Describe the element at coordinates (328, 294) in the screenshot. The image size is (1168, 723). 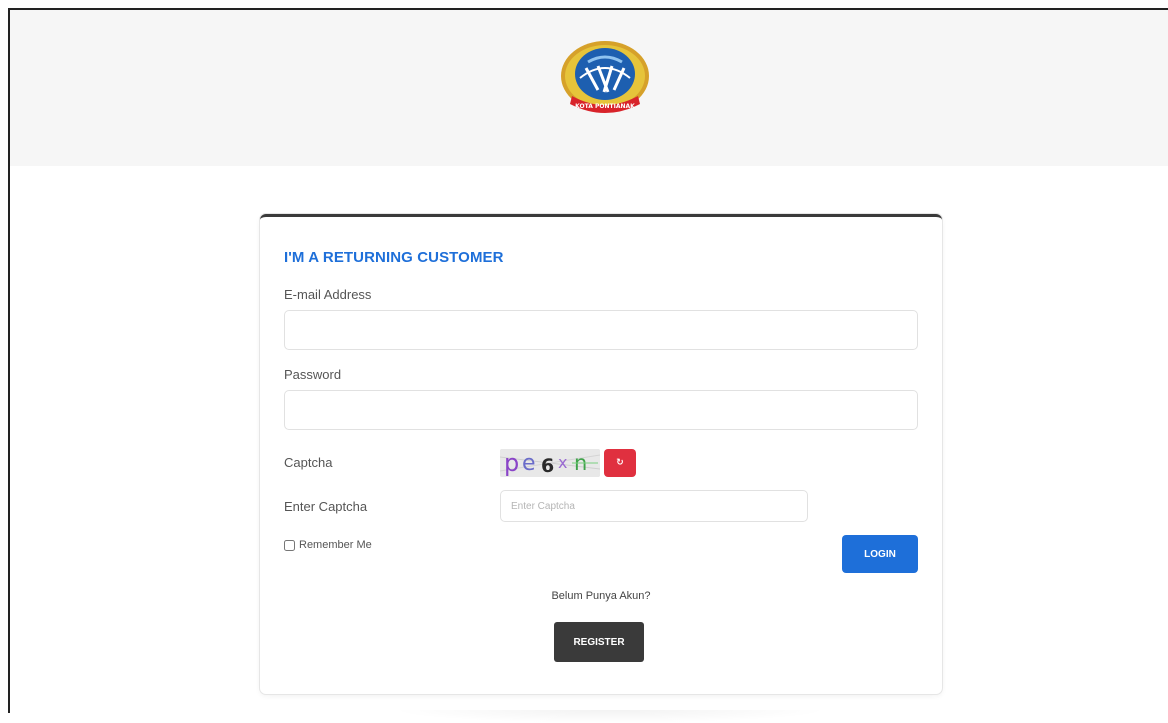
I see `email-label: E-mail Address` at that location.